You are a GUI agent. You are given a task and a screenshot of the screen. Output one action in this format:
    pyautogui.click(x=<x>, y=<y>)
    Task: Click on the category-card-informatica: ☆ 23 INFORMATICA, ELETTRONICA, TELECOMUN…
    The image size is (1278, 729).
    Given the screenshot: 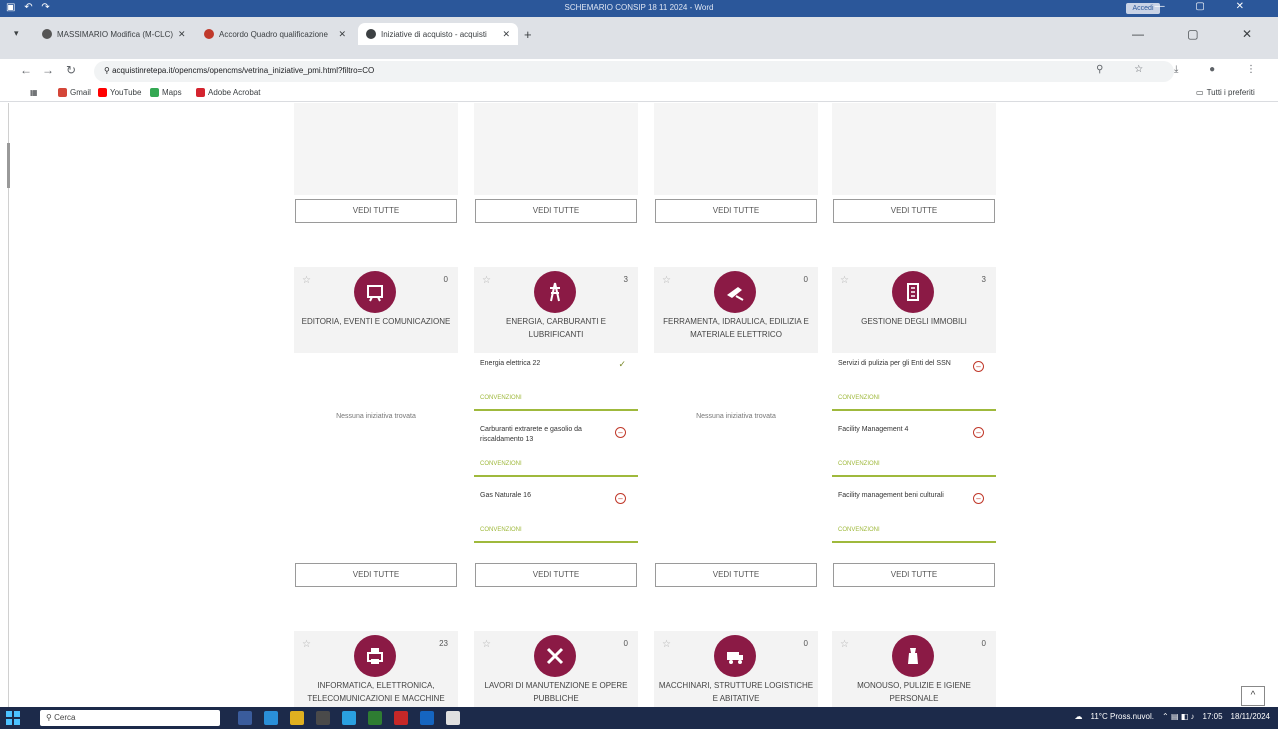 What is the action you would take?
    pyautogui.click(x=376, y=669)
    